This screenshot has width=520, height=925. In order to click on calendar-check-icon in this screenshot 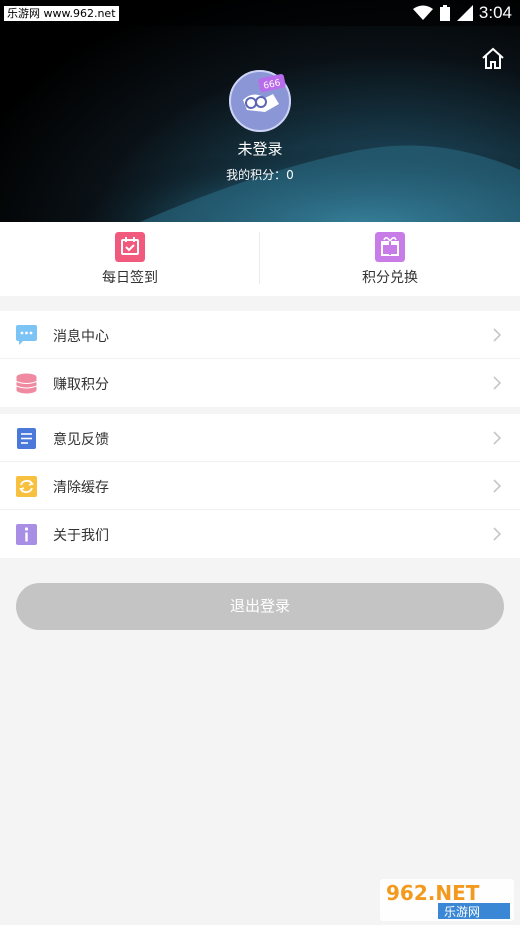, I will do `click(130, 247)`.